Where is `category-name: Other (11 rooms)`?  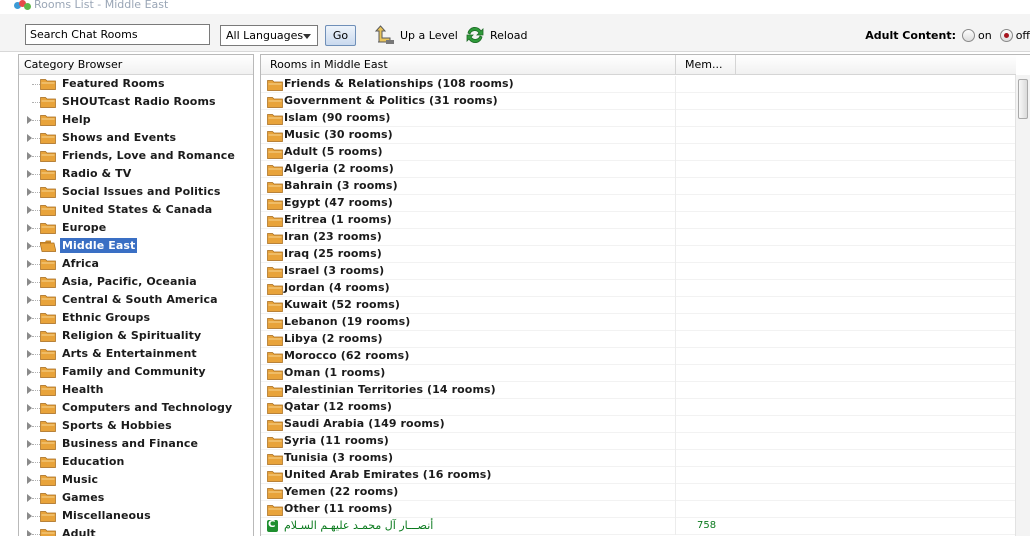
category-name: Other (11 rooms) is located at coordinates (338, 508).